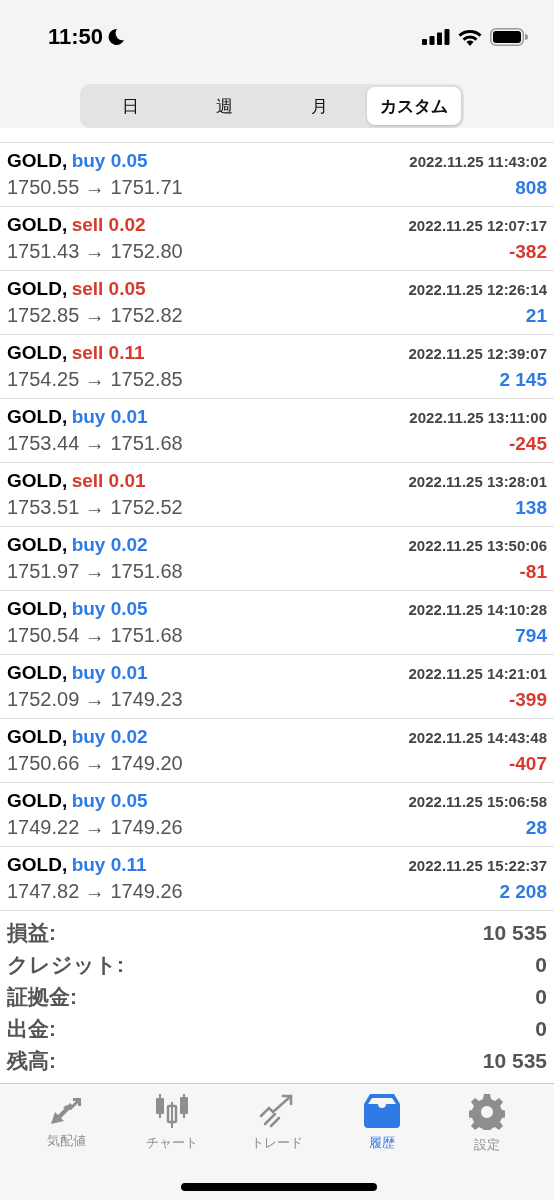  What do you see at coordinates (531, 188) in the screenshot?
I see `deal-profit: 808` at bounding box center [531, 188].